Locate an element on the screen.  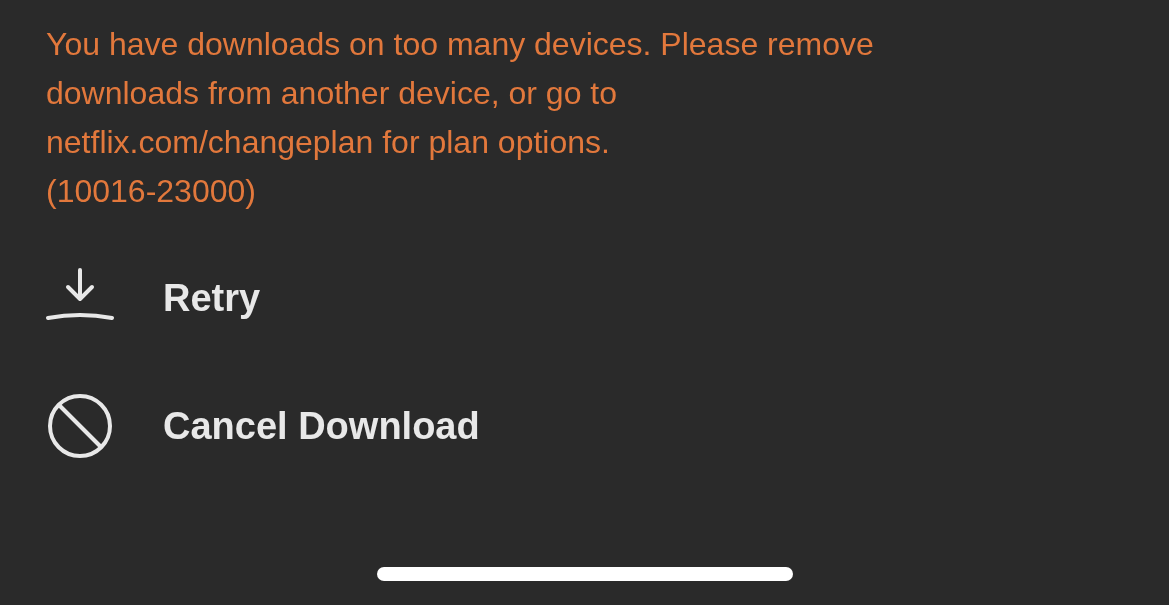
home-indicator is located at coordinates (584, 574).